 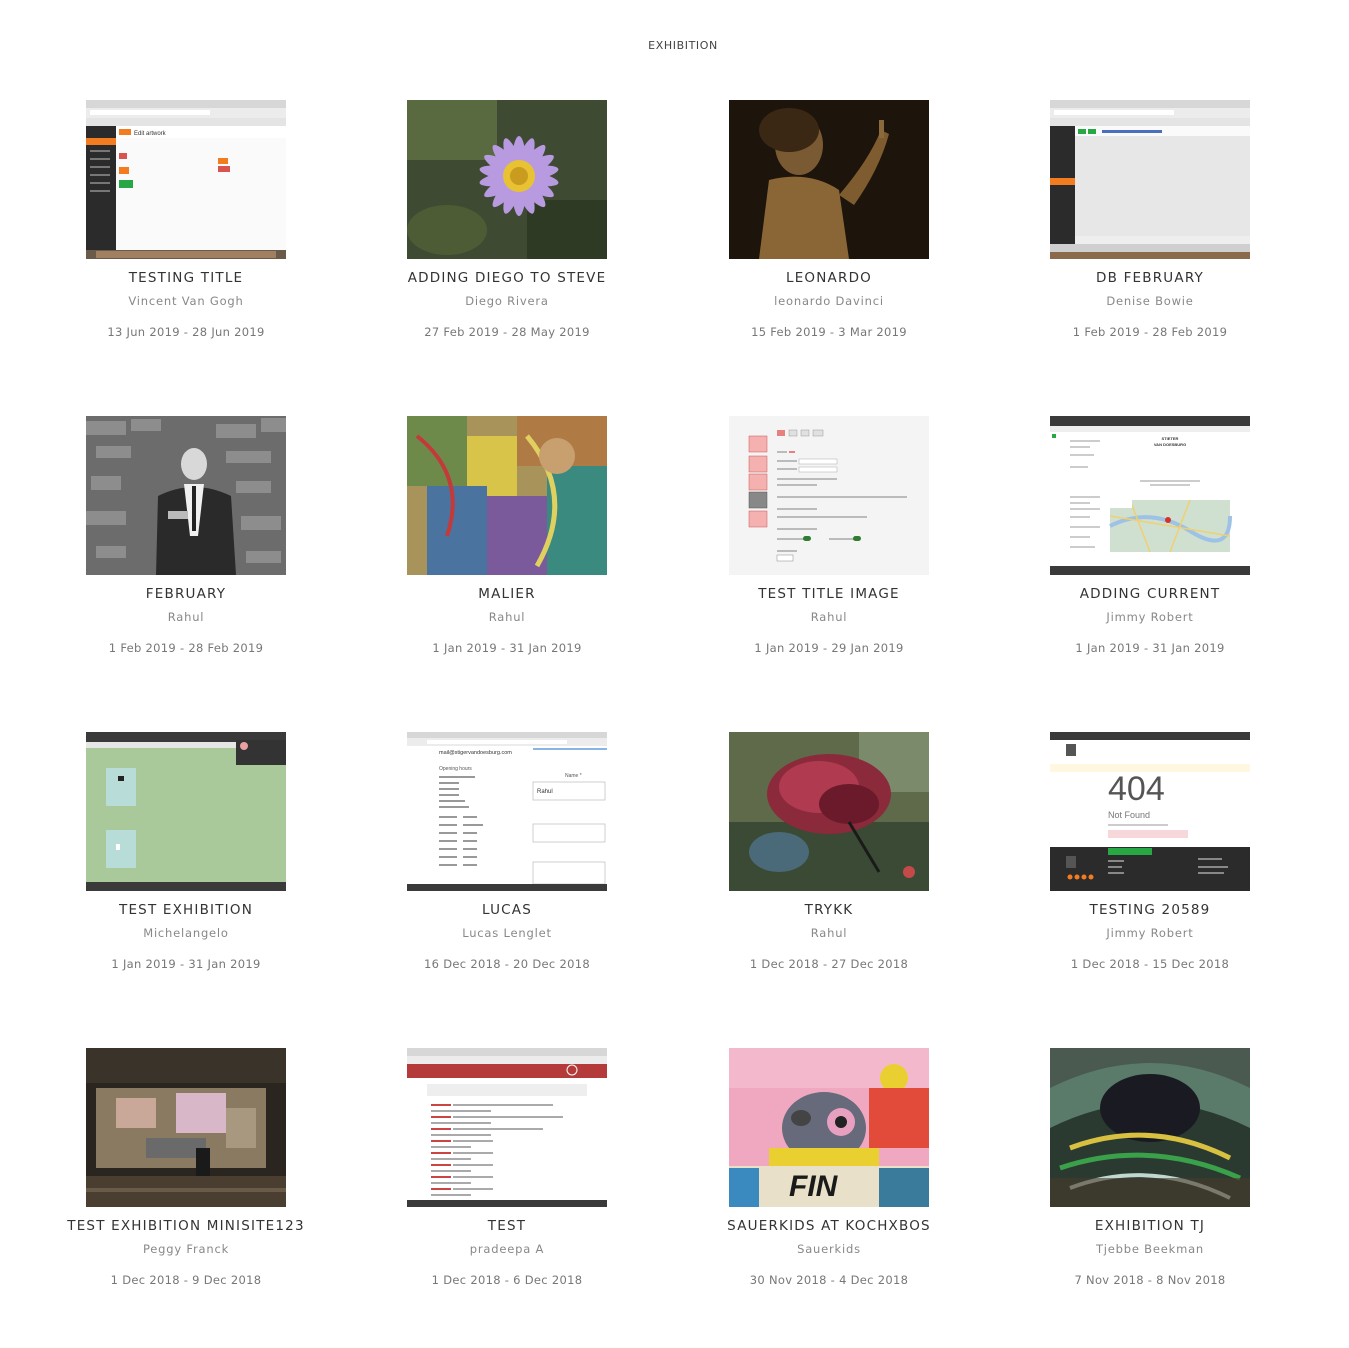 I want to click on exhibition-title: TEST EXHIBITION, so click(x=186, y=910).